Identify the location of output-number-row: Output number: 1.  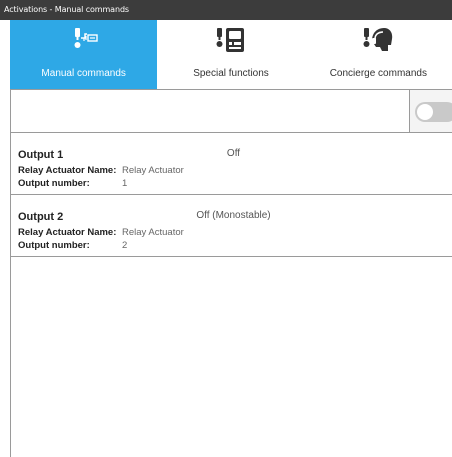
(72, 183).